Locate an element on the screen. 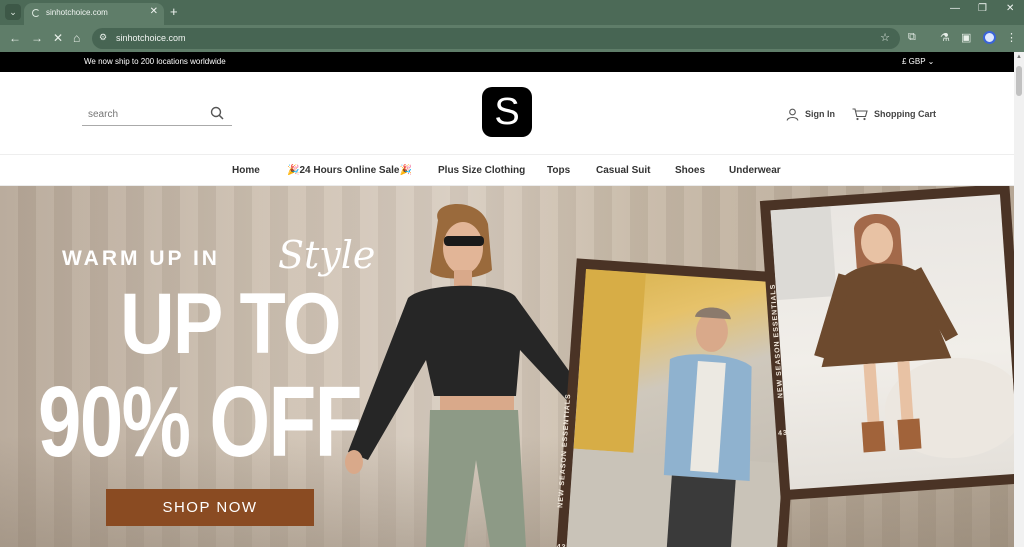 Image resolution: width=1024 pixels, height=547 pixels. loading-spinner-icon is located at coordinates (36, 13).